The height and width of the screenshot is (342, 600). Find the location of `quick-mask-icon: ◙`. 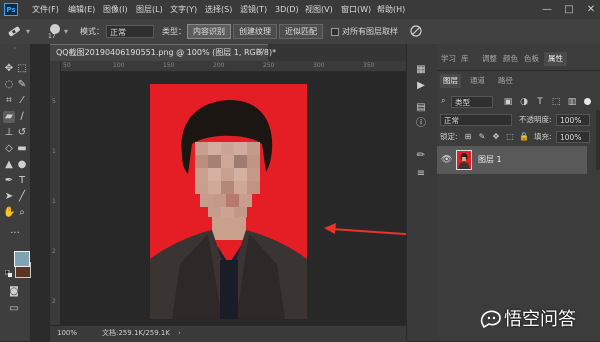

quick-mask-icon: ◙ is located at coordinates (14, 292).